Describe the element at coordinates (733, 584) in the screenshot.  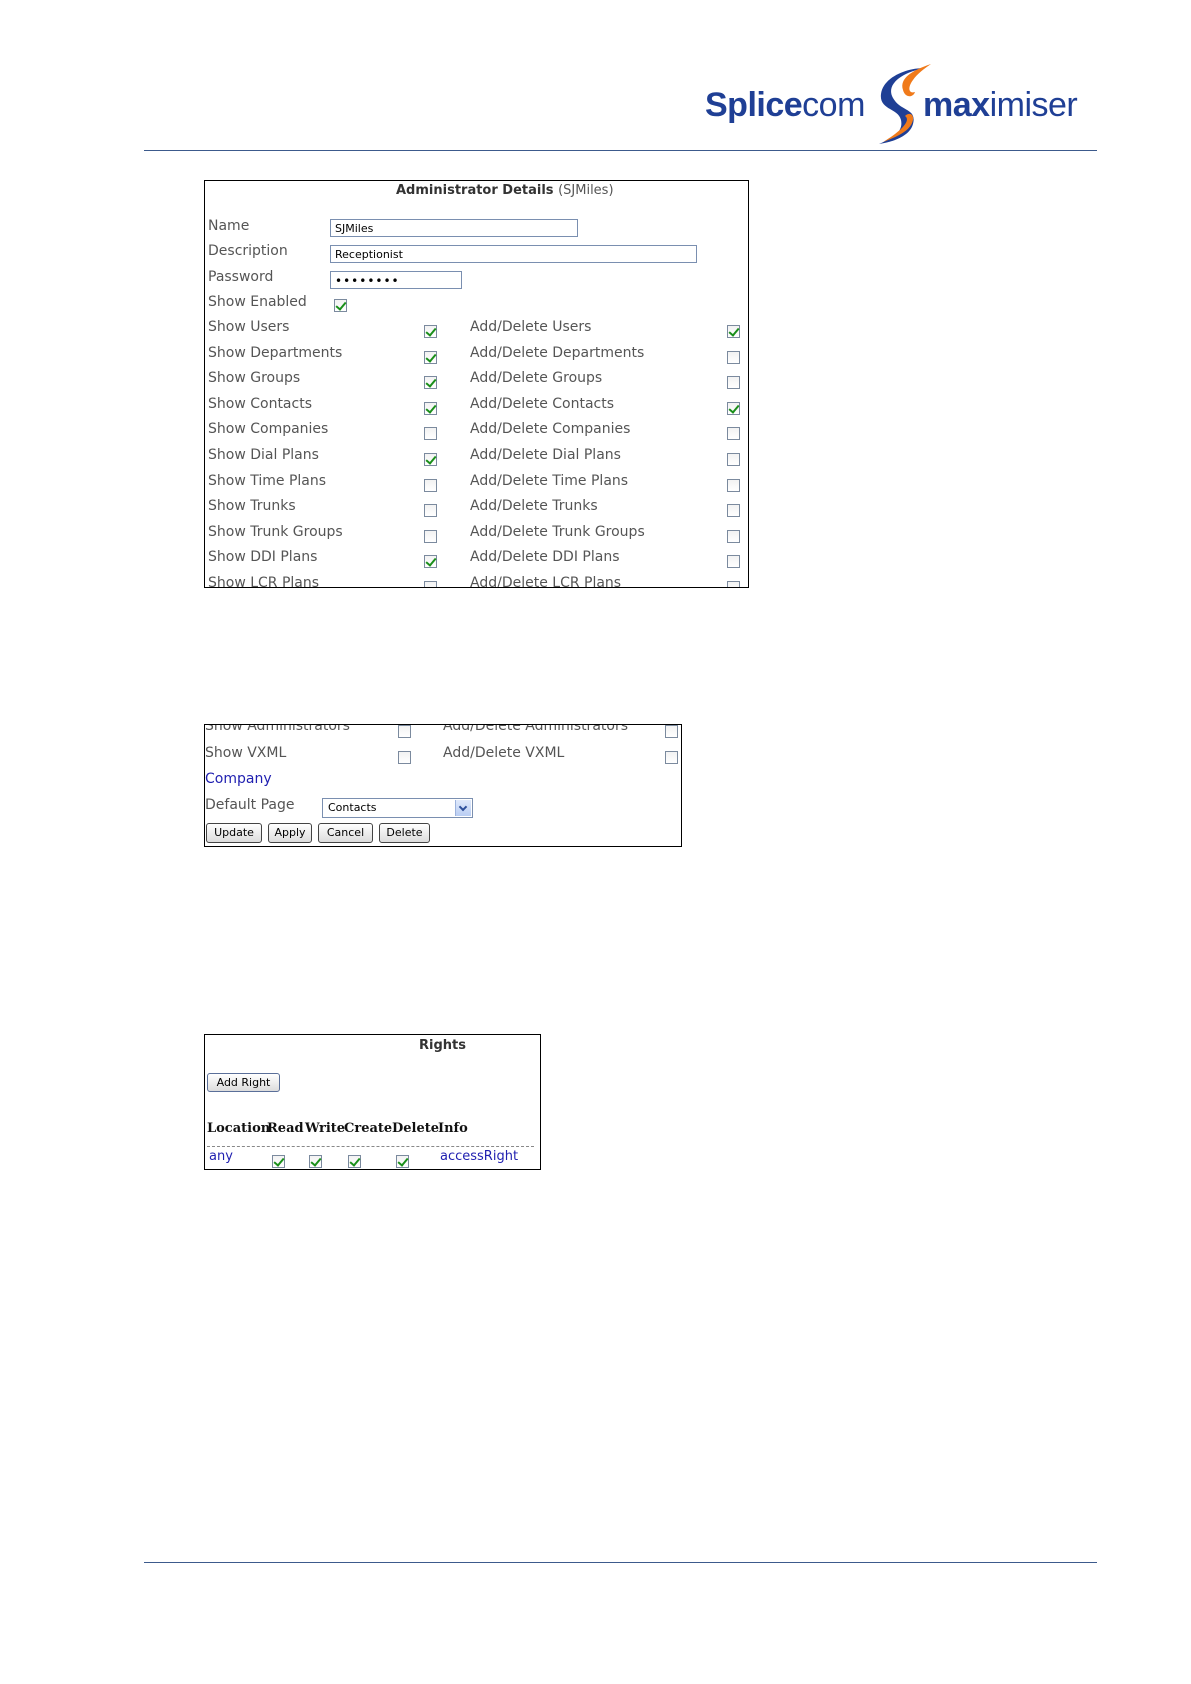
I see `add-delete-lcr-plans-checkbox` at that location.